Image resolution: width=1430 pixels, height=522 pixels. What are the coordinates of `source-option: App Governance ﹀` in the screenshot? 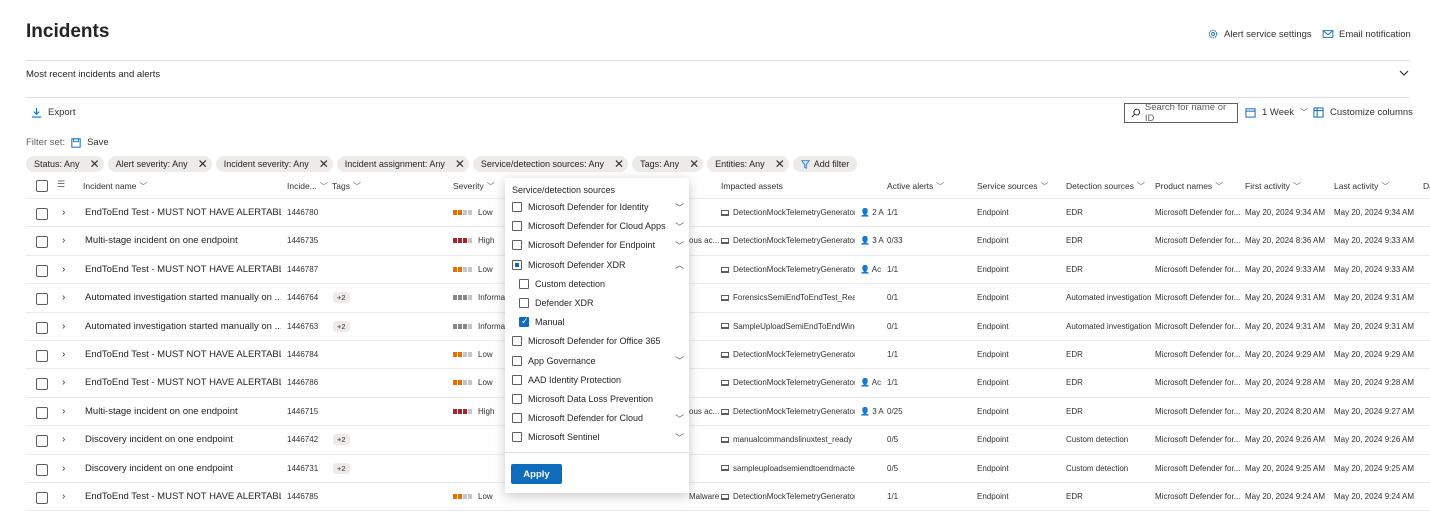 It's located at (598, 361).